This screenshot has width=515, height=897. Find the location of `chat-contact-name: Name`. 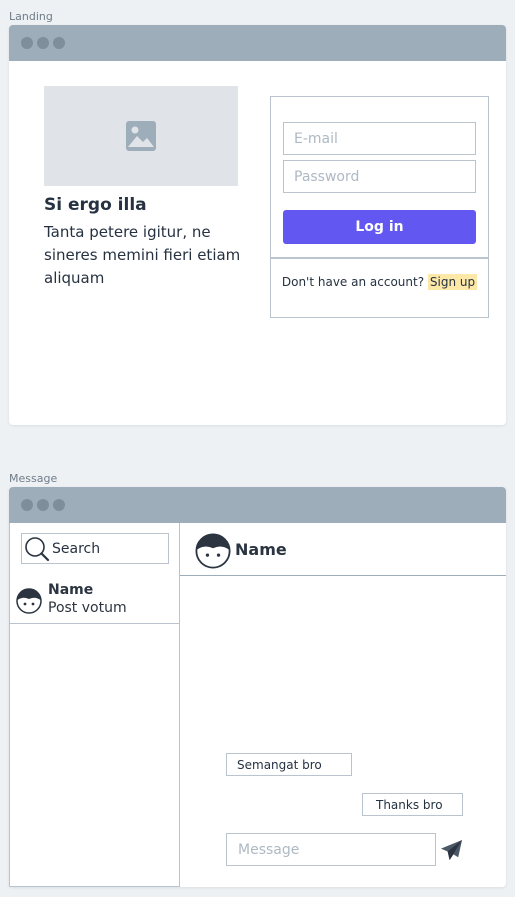

chat-contact-name: Name is located at coordinates (261, 549).